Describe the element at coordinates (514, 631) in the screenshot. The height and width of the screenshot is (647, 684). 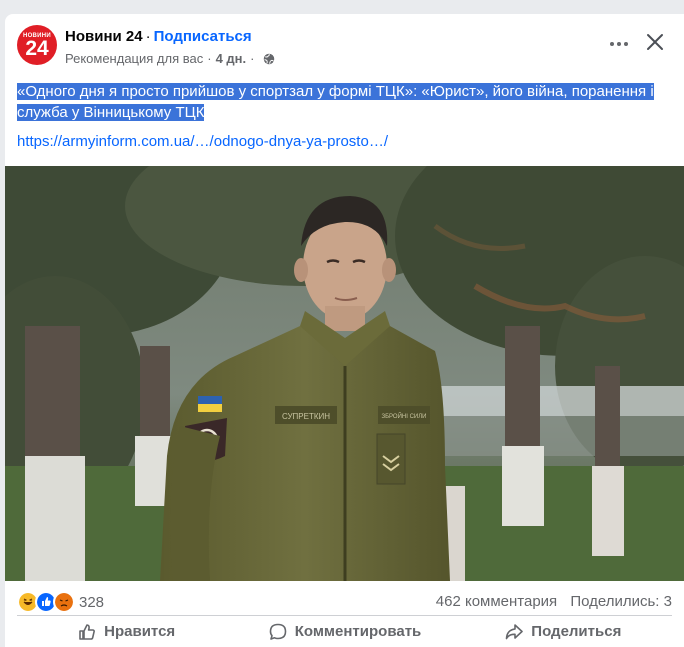
I see `share-icon` at that location.